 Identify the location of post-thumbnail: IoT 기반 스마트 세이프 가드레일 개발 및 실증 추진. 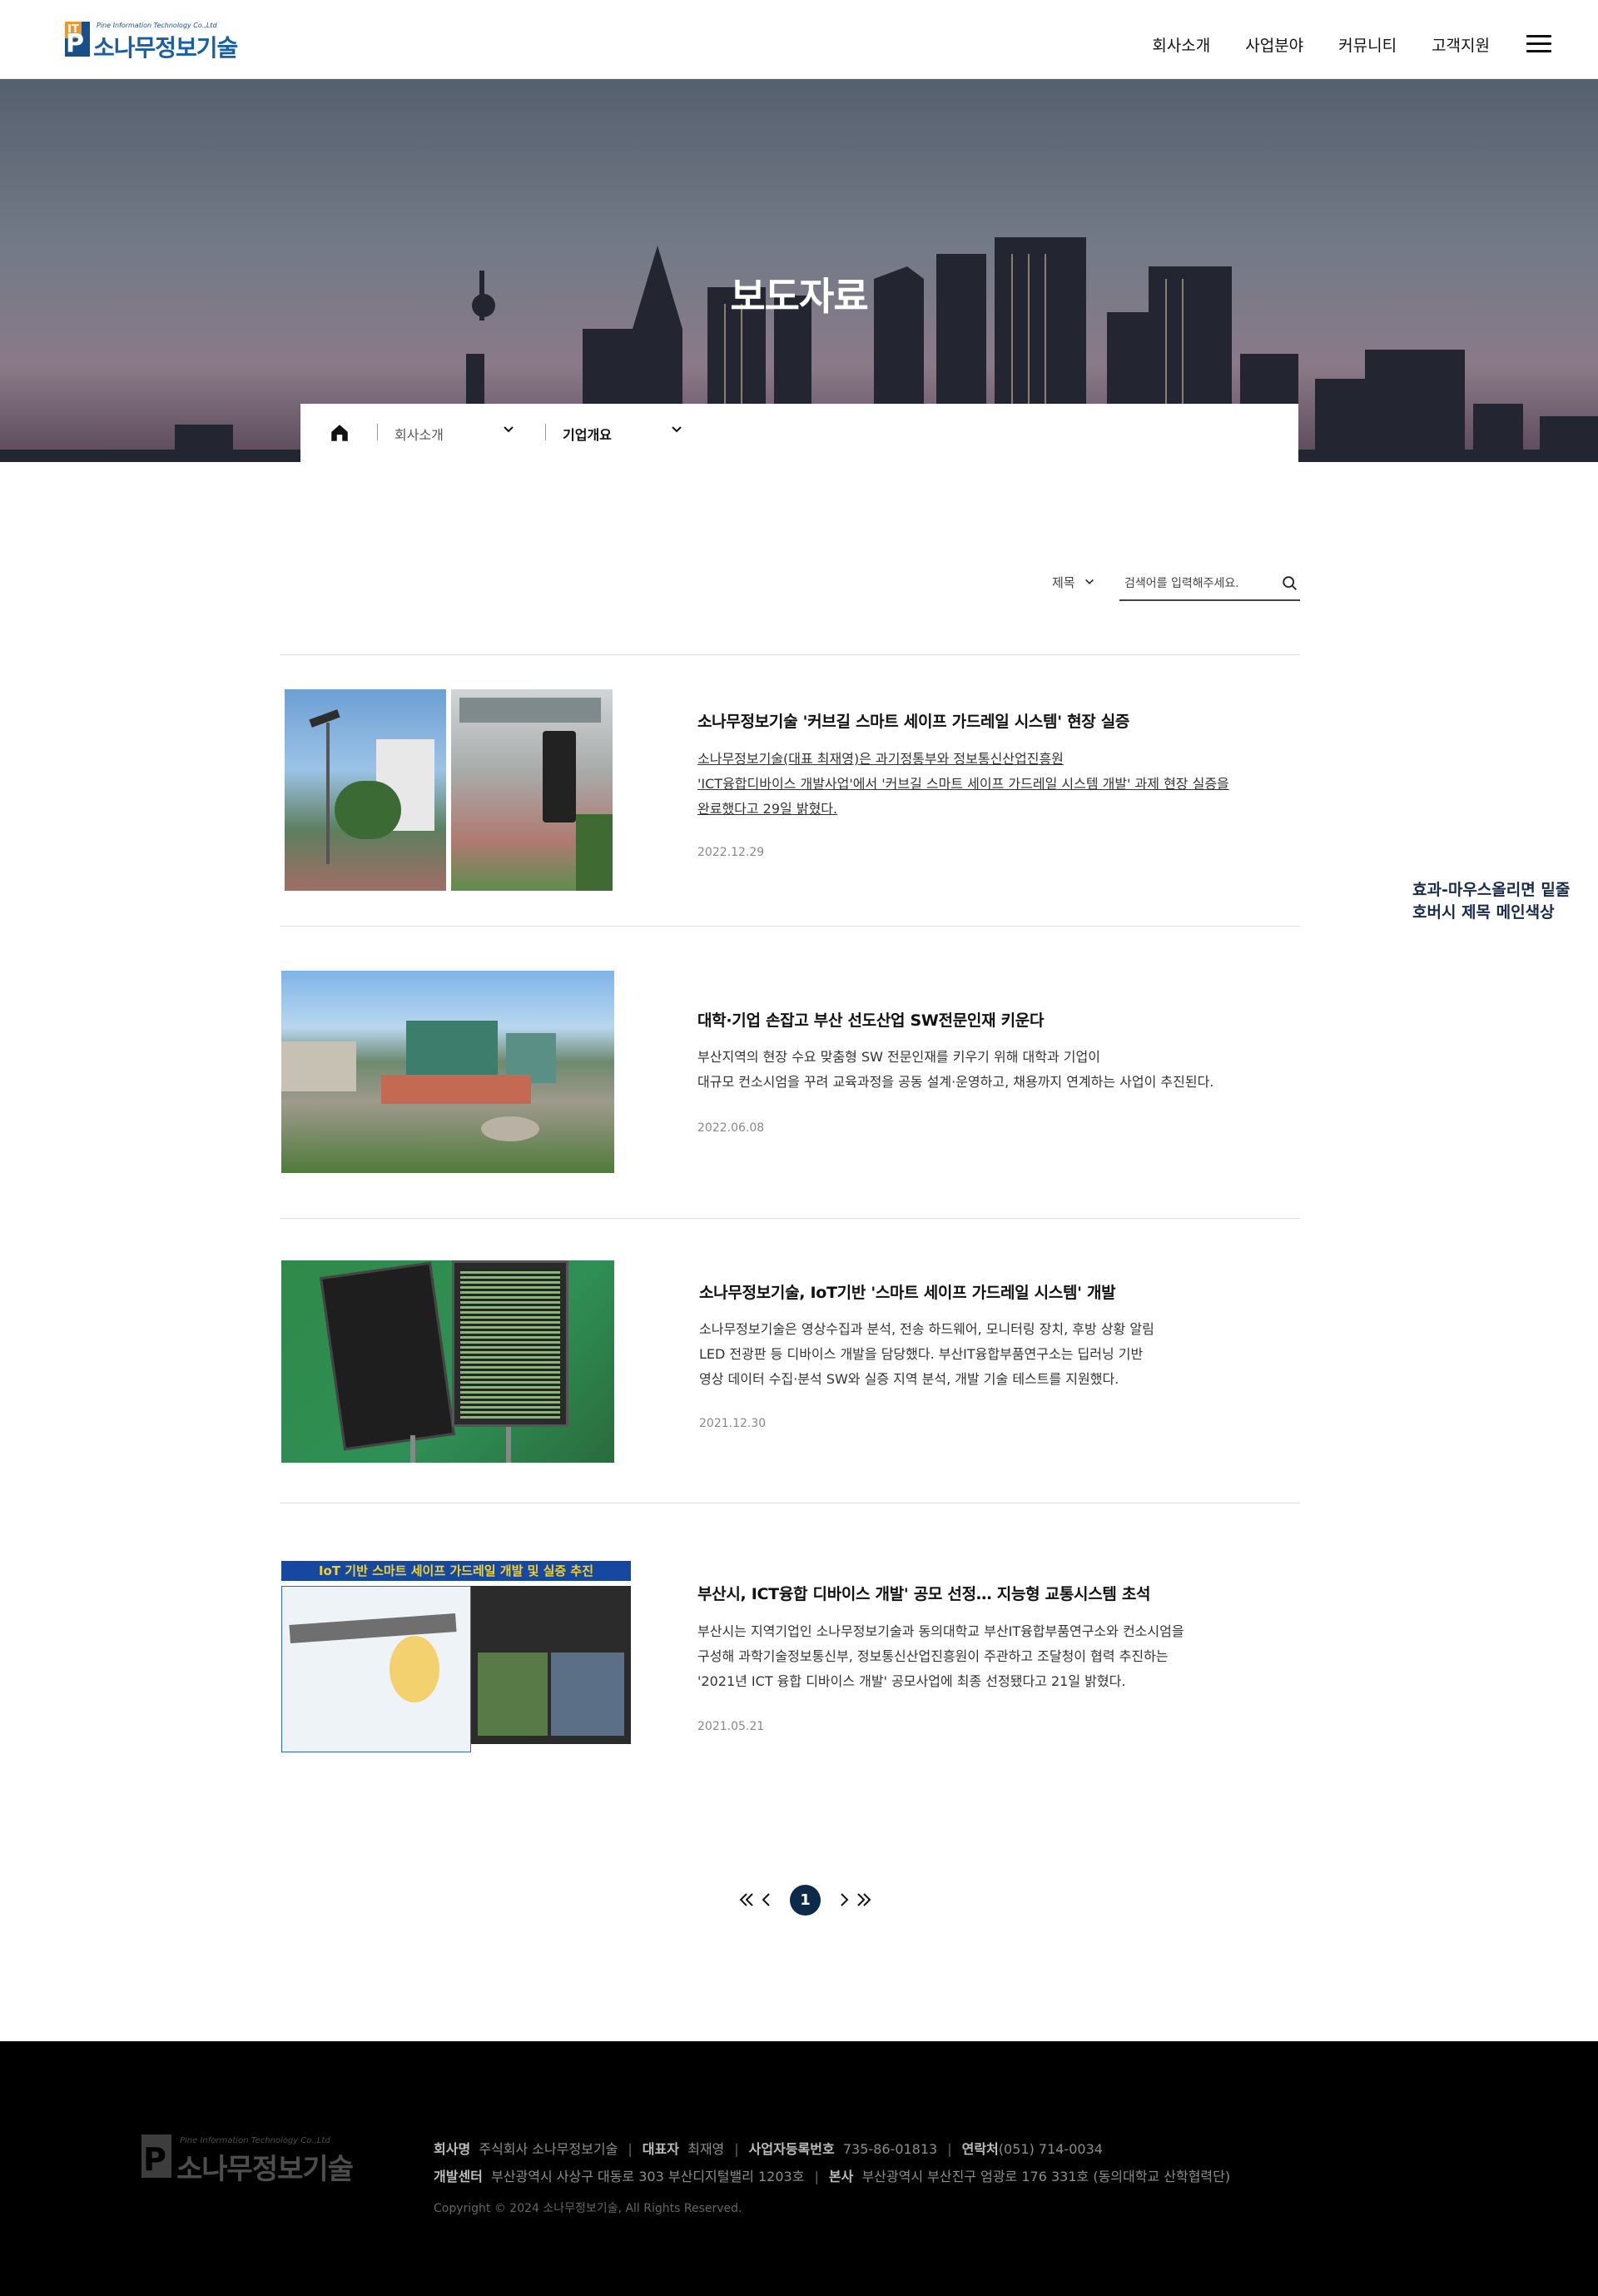
(456, 1664).